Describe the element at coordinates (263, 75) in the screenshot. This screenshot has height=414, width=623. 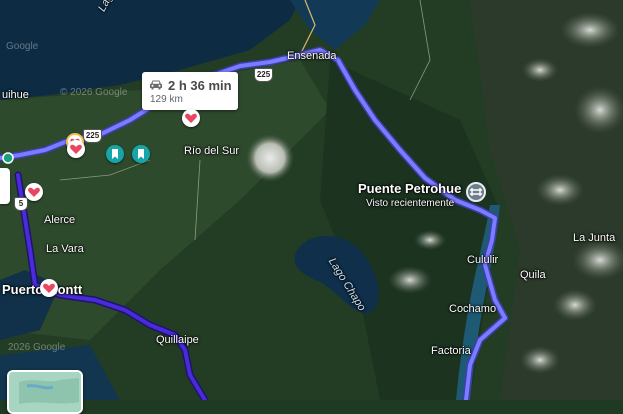
I see `road-shield-225: 225` at that location.